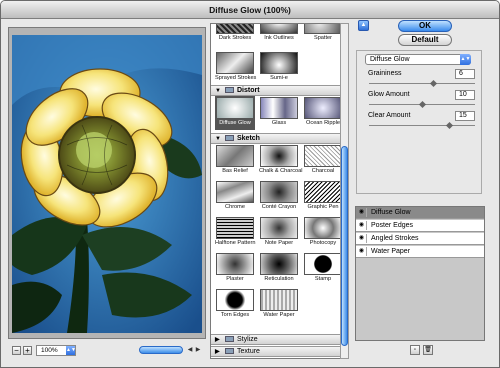 The width and height of the screenshot is (500, 368). What do you see at coordinates (323, 192) in the screenshot?
I see `graphic-pen-thumb-icon` at bounding box center [323, 192].